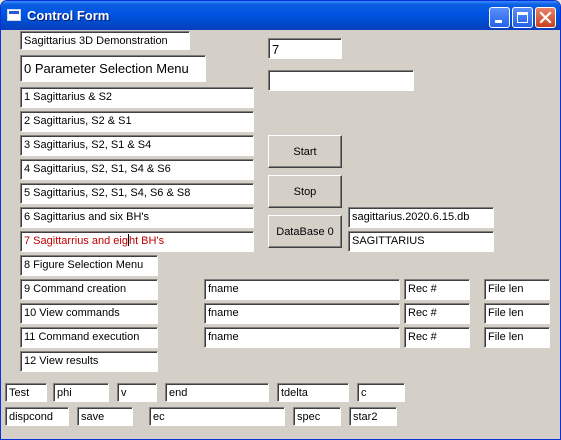 This screenshot has width=561, height=440. What do you see at coordinates (313, 392) in the screenshot?
I see `param-tdelta-field: tdelta` at bounding box center [313, 392].